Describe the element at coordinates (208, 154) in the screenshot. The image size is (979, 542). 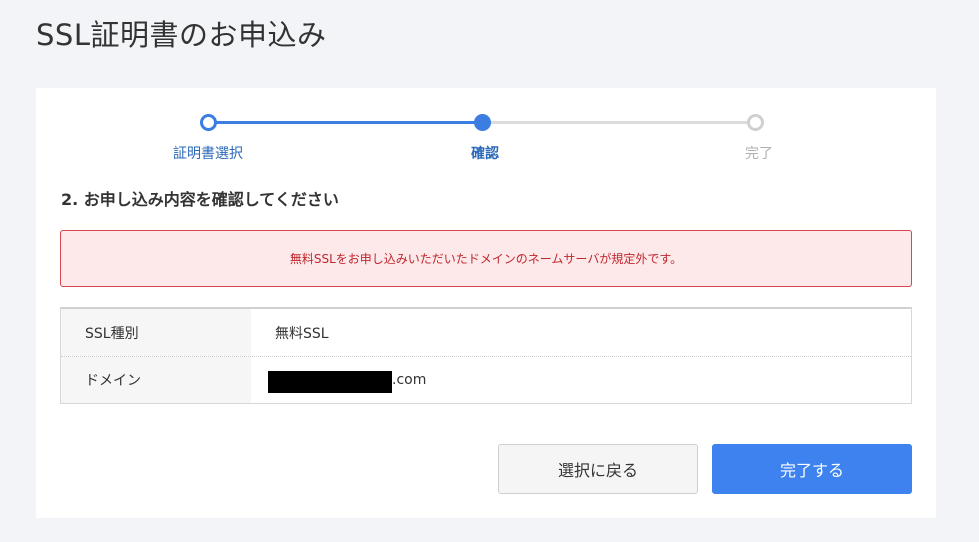
I see `step-select-label: 証明書選択` at that location.